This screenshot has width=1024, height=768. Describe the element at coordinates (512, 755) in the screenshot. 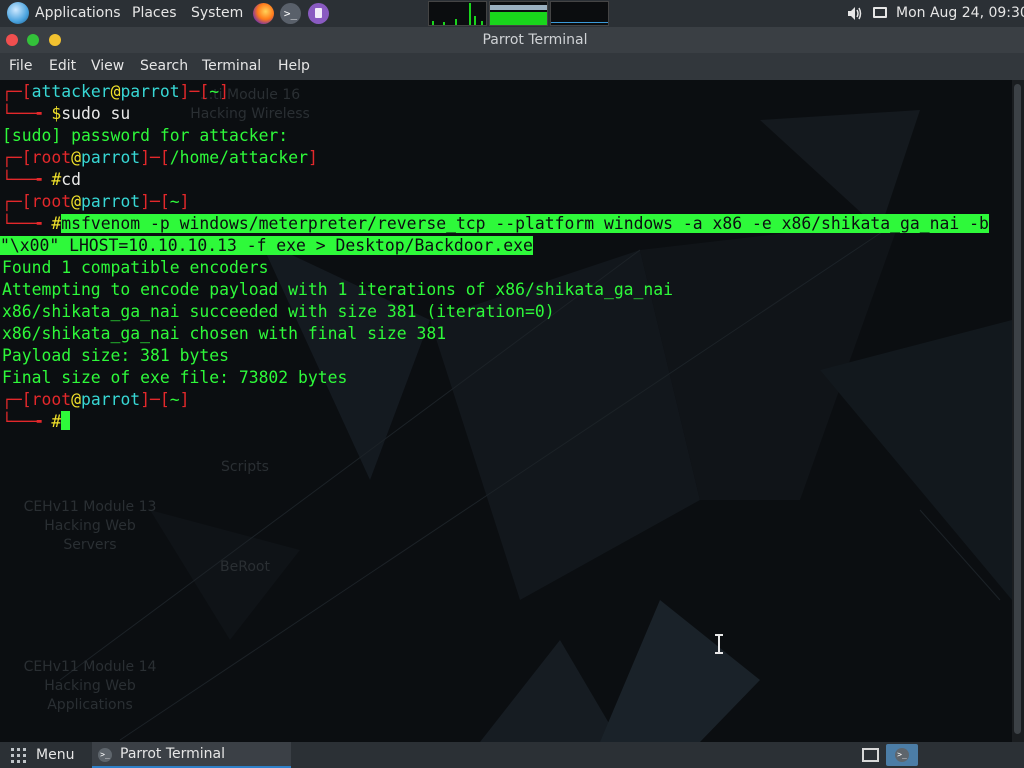

I see `bottom-panel: Menu >_ Parrot Terminal >_` at that location.